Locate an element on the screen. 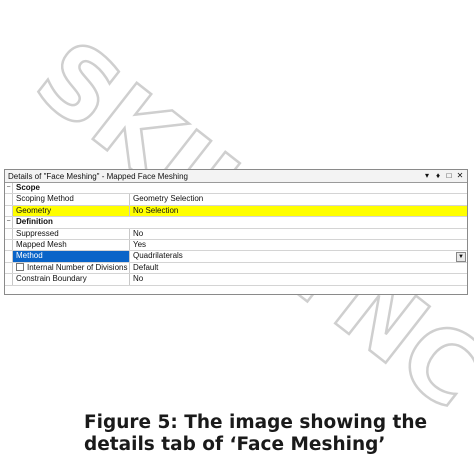  caption-line-1: Figure 5: The image showing the is located at coordinates (256, 422).